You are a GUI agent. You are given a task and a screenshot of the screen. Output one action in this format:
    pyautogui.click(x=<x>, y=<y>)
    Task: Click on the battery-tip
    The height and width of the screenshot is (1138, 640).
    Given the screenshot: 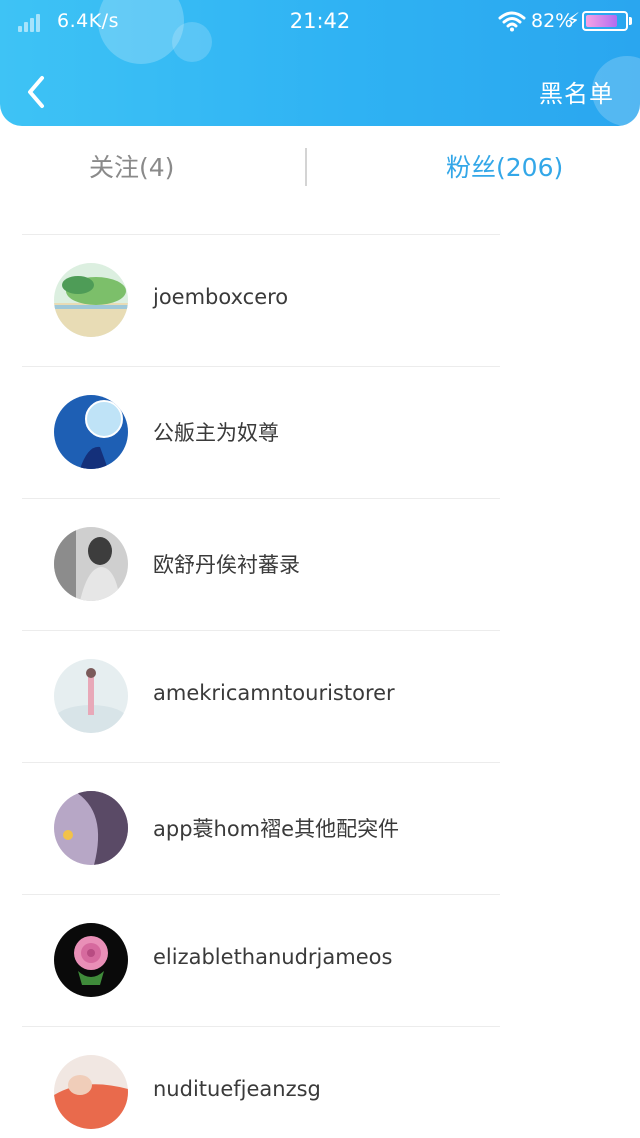 What is the action you would take?
    pyautogui.click(x=630, y=21)
    